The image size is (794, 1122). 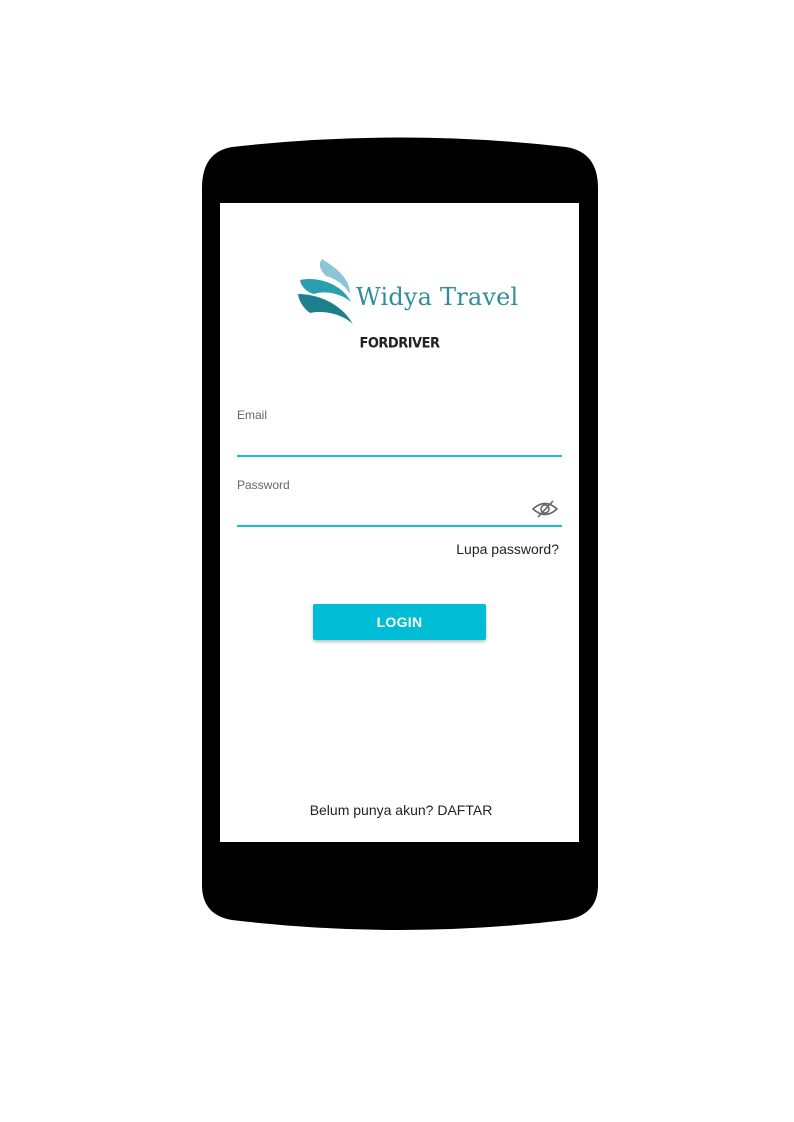 I want to click on forgot-password-link: Lupa password?, so click(x=507, y=549).